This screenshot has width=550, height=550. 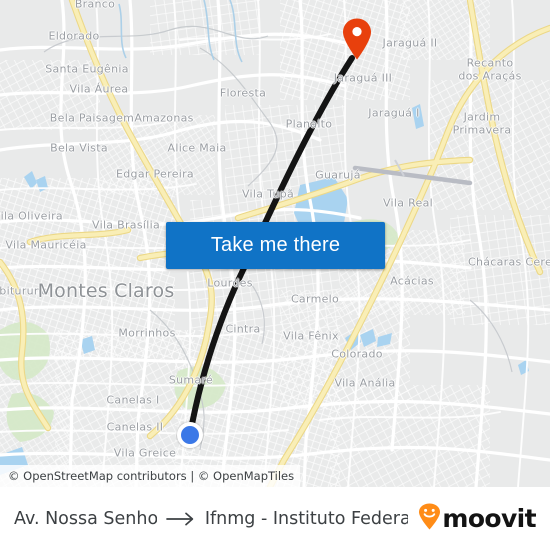 I want to click on moovit-logo: moovit, so click(x=477, y=519).